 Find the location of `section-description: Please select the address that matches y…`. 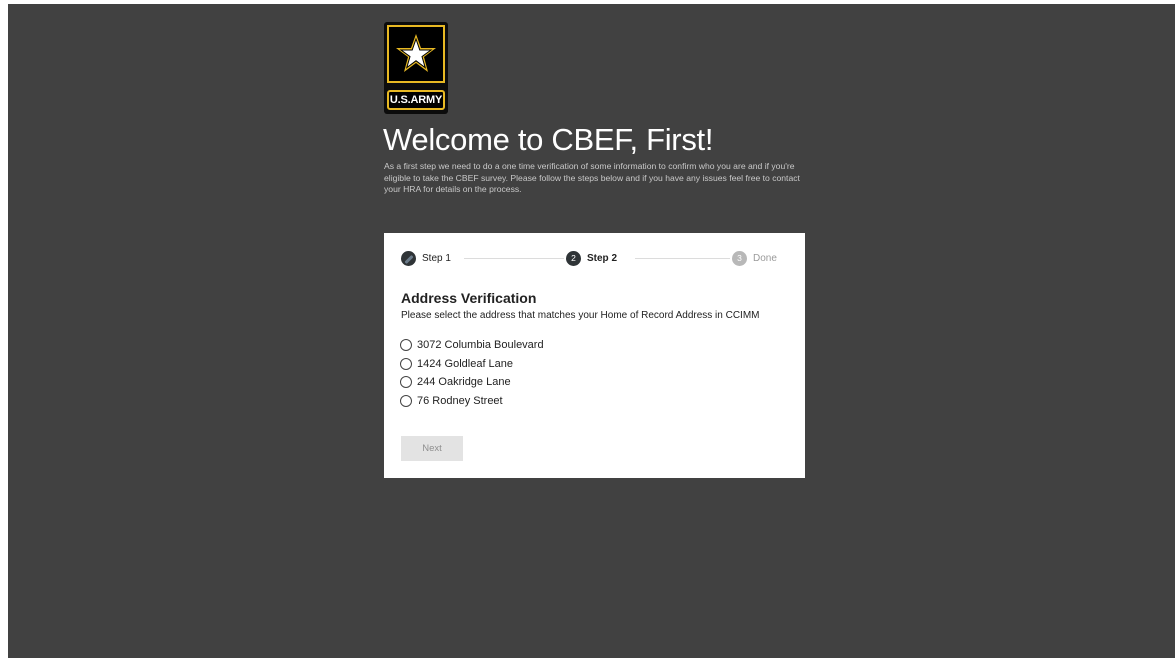

section-description: Please select the address that matches y… is located at coordinates (580, 315).